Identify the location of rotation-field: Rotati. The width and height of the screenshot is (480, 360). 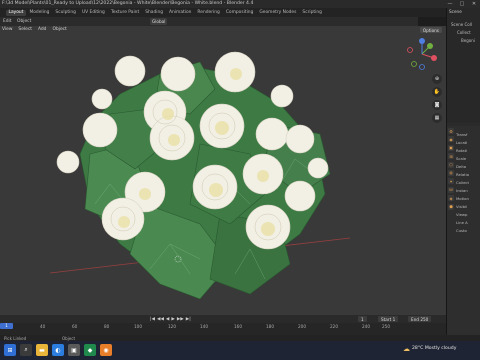
(462, 152).